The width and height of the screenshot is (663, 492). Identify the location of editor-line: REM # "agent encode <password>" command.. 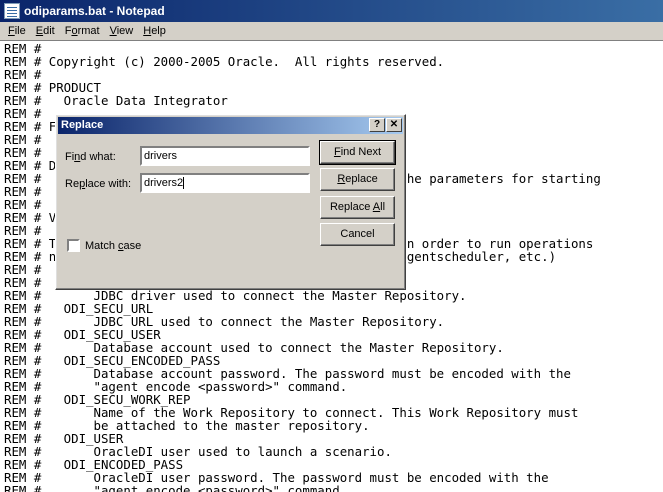
(176, 487).